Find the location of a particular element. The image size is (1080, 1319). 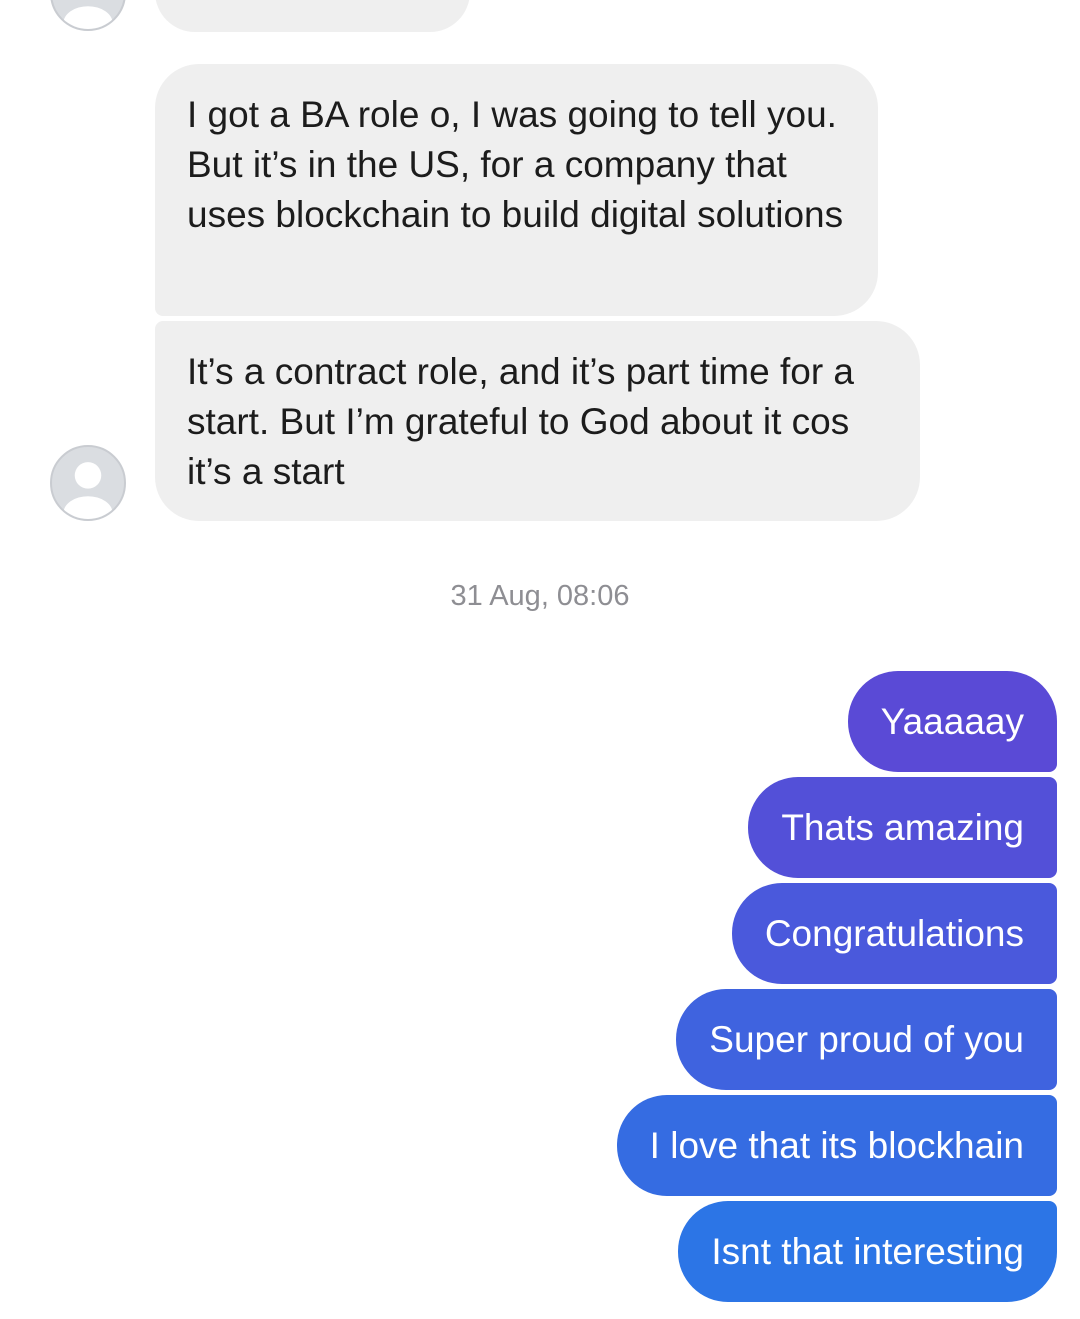

message-bubble-outgoing: Thats amazing is located at coordinates (902, 827).